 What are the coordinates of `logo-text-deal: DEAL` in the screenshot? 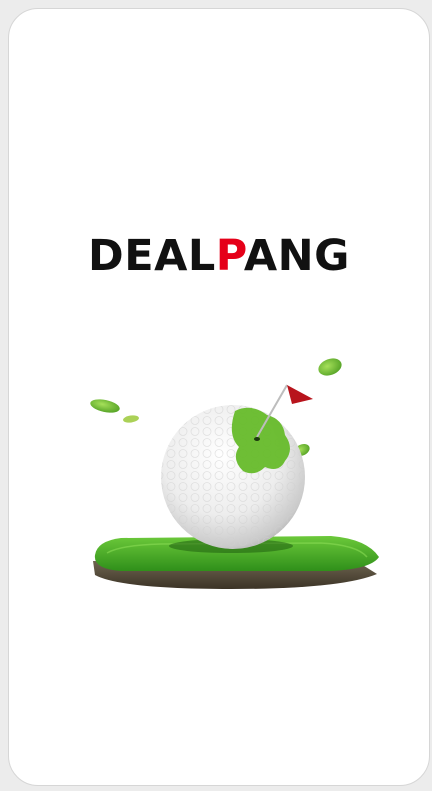 It's located at (152, 256).